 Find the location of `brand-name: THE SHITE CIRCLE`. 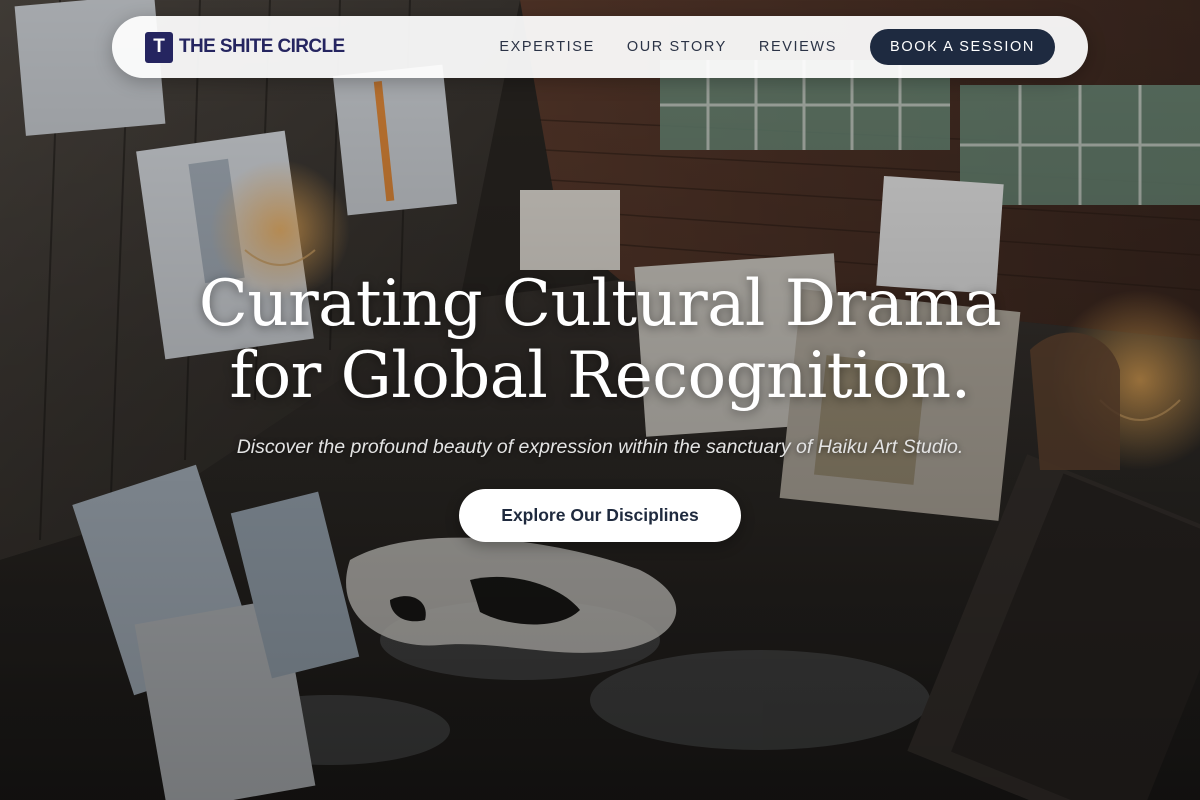

brand-name: THE SHITE CIRCLE is located at coordinates (262, 46).